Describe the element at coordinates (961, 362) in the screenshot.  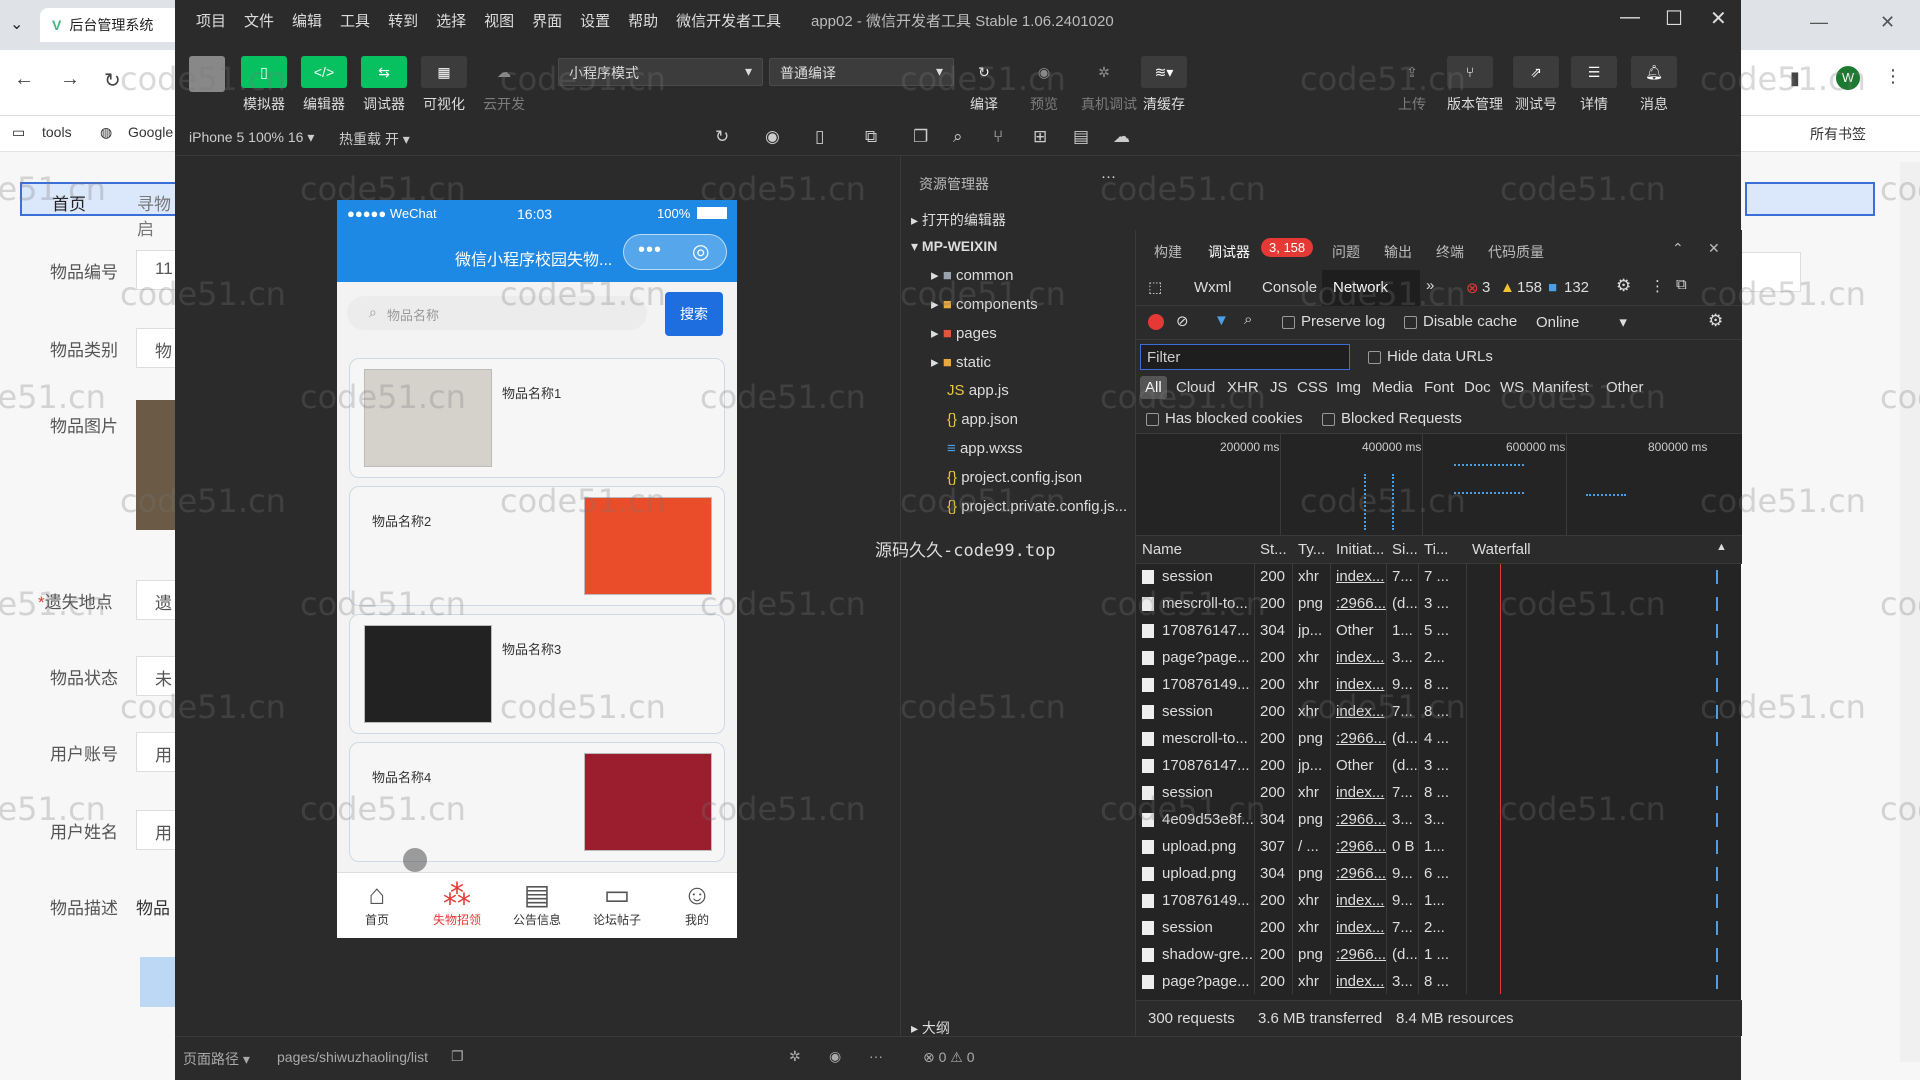
I see `folder-static: ▸ ■ static` at that location.